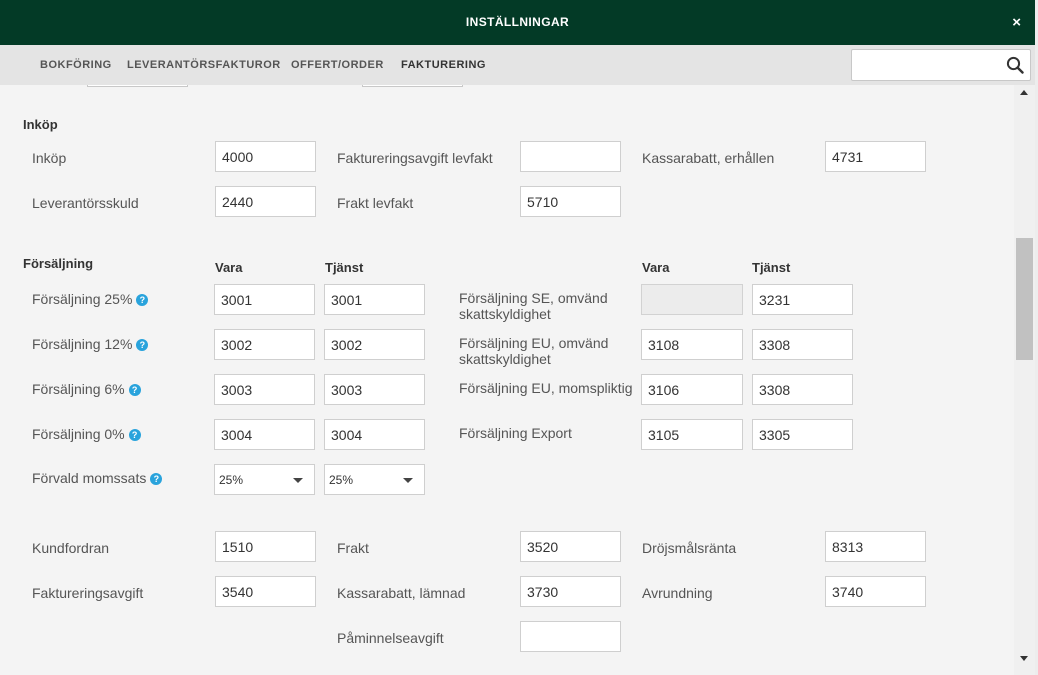 This screenshot has height=675, width=1038. Describe the element at coordinates (97, 478) in the screenshot. I see `label-forvald-momssats: Förvald momssats?` at that location.